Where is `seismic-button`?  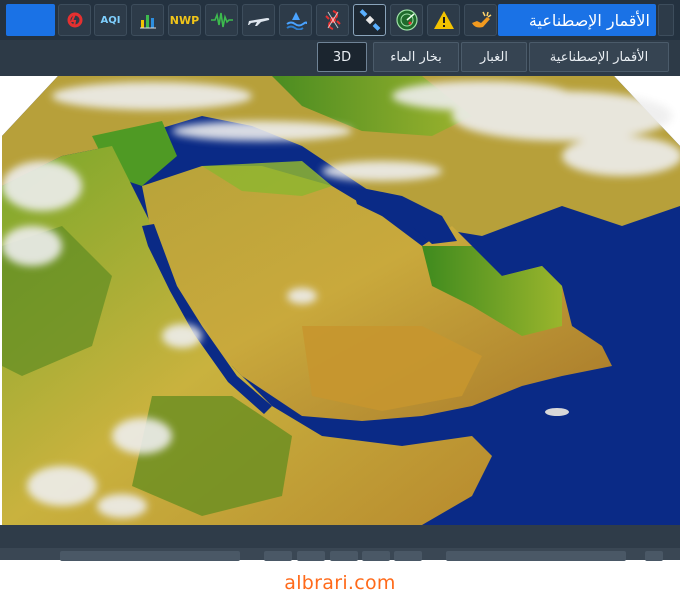
seismic-button is located at coordinates (221, 20).